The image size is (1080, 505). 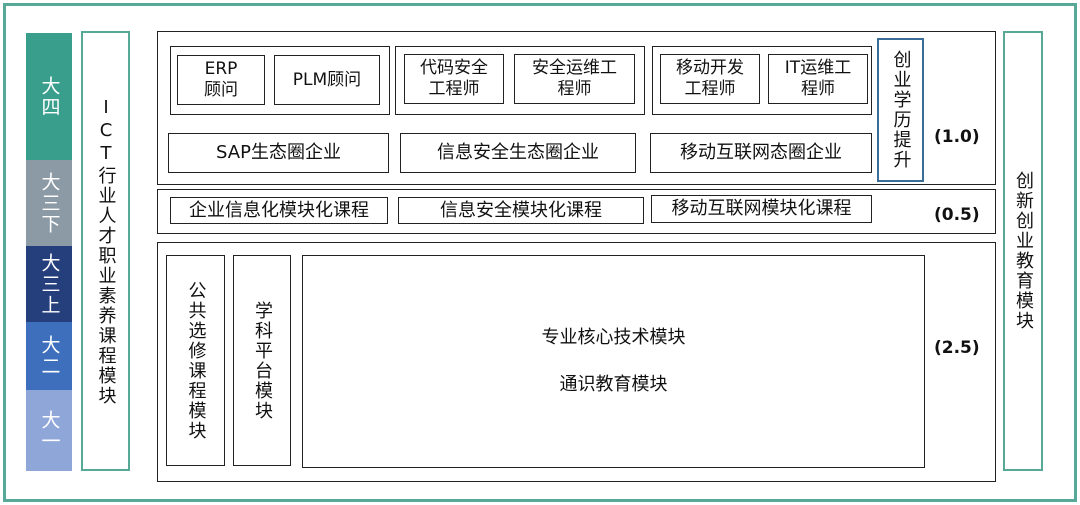 What do you see at coordinates (518, 153) in the screenshot?
I see `security-ecosystem: 信息安全生态圈企业` at bounding box center [518, 153].